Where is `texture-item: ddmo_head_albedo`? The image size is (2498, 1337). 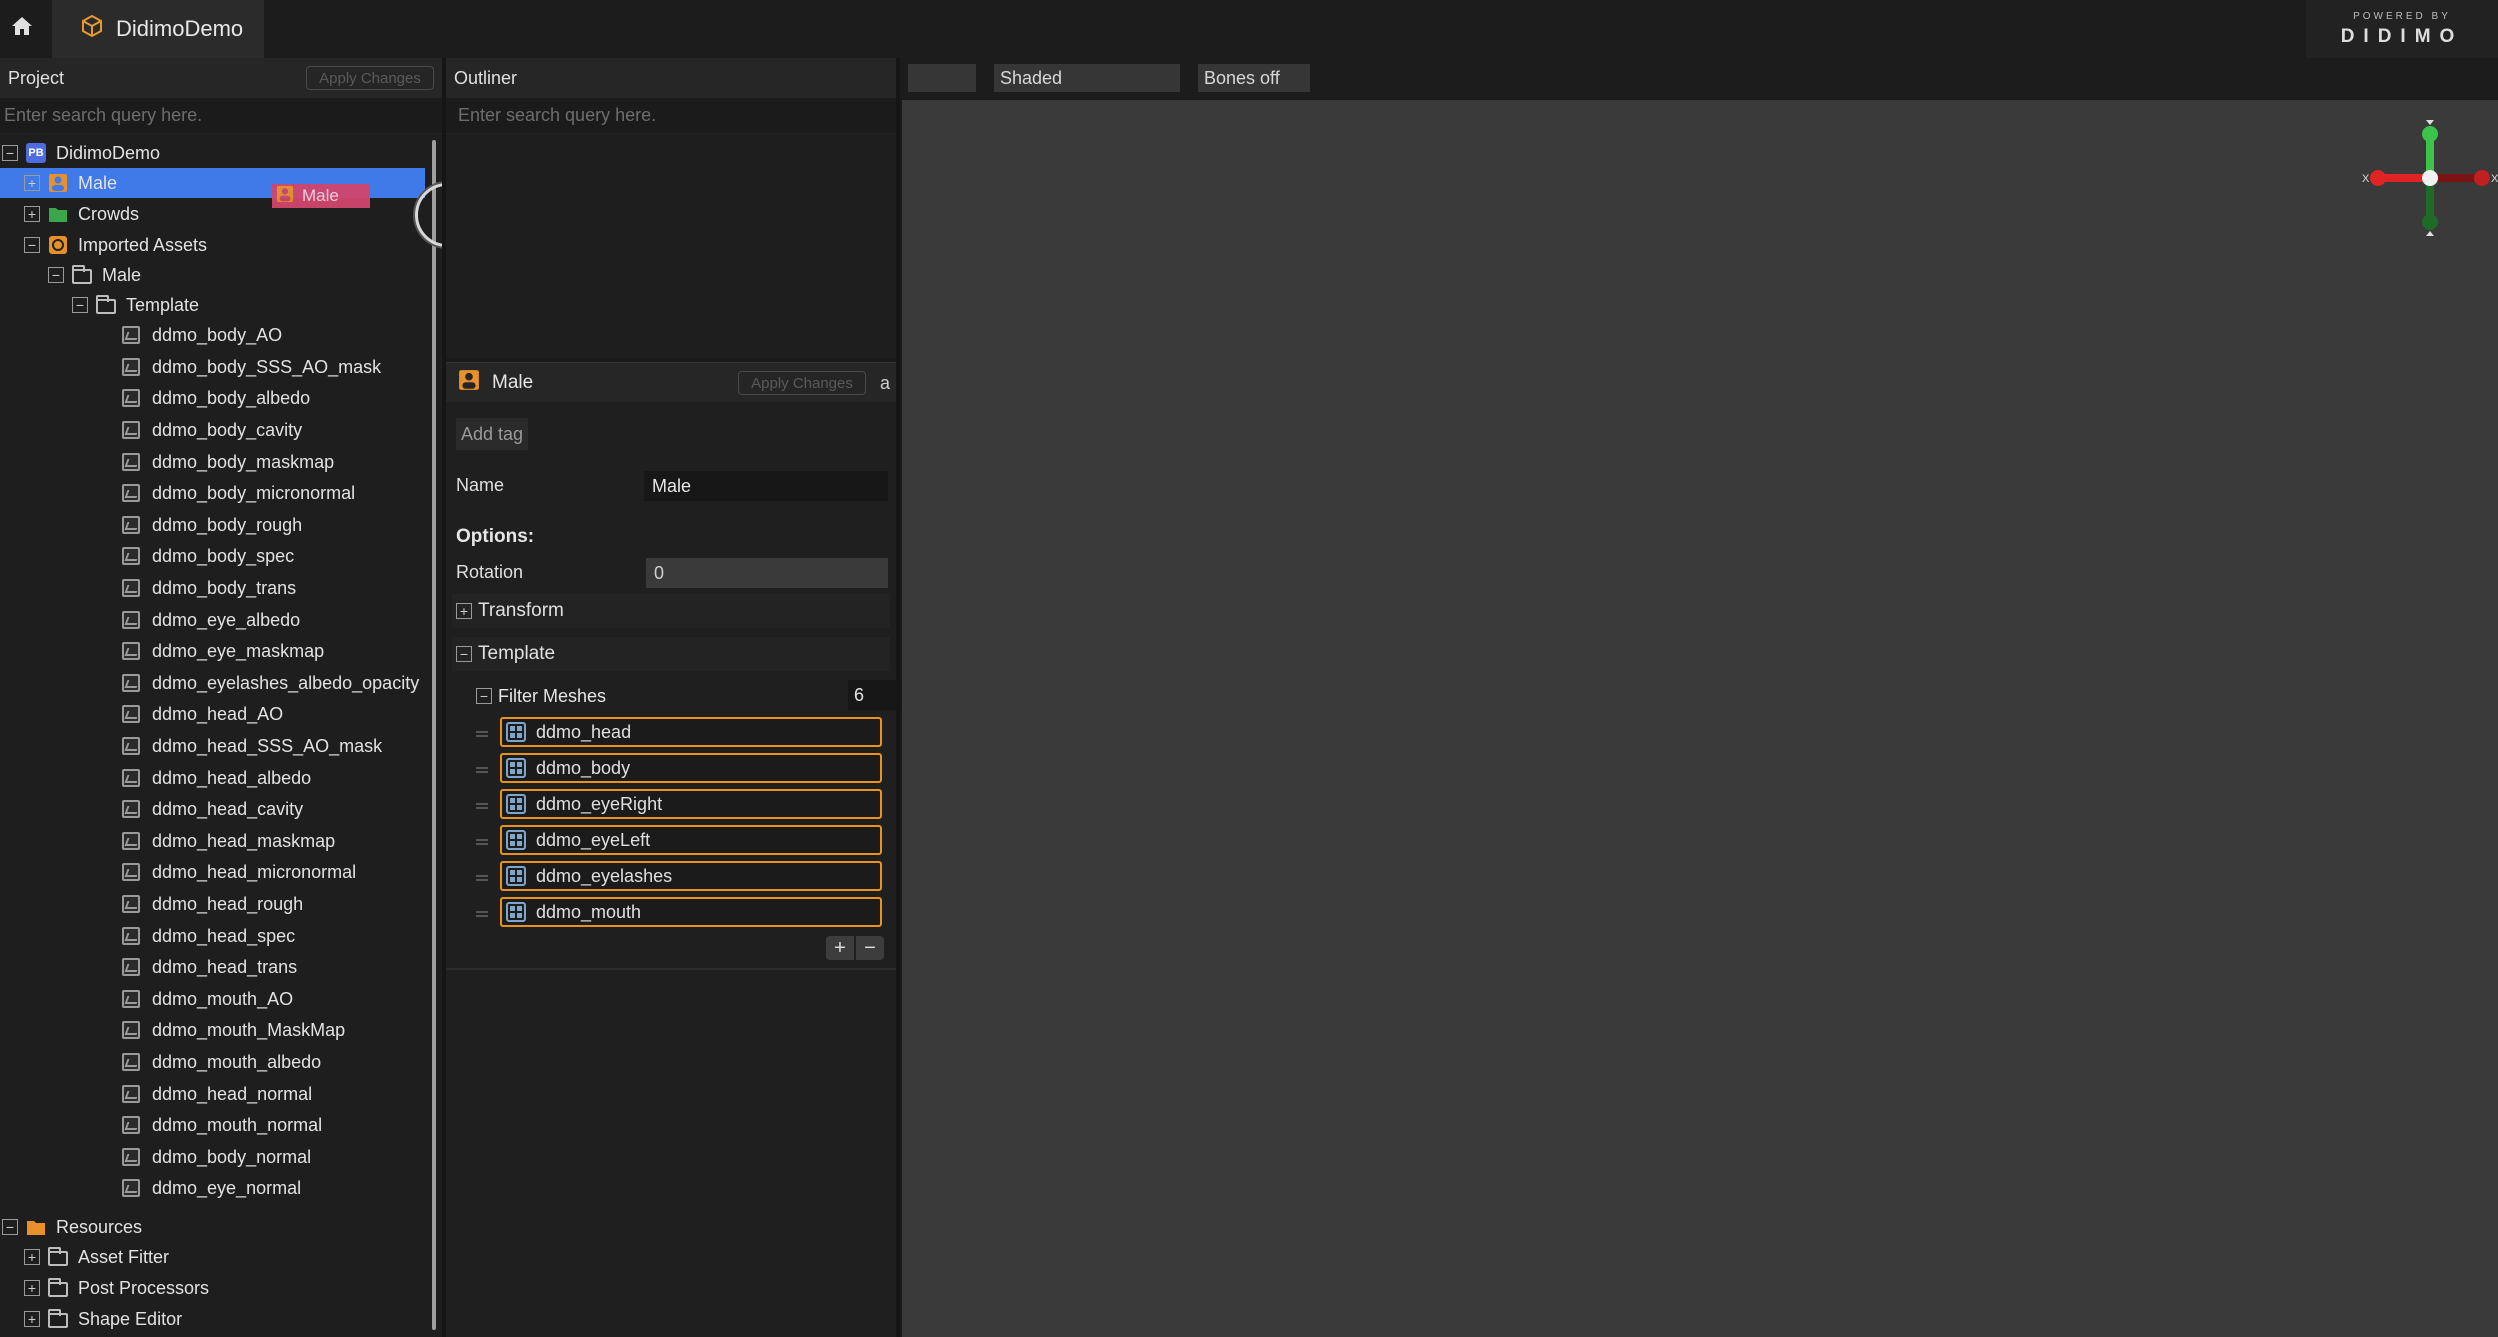 texture-item: ddmo_head_albedo is located at coordinates (215, 778).